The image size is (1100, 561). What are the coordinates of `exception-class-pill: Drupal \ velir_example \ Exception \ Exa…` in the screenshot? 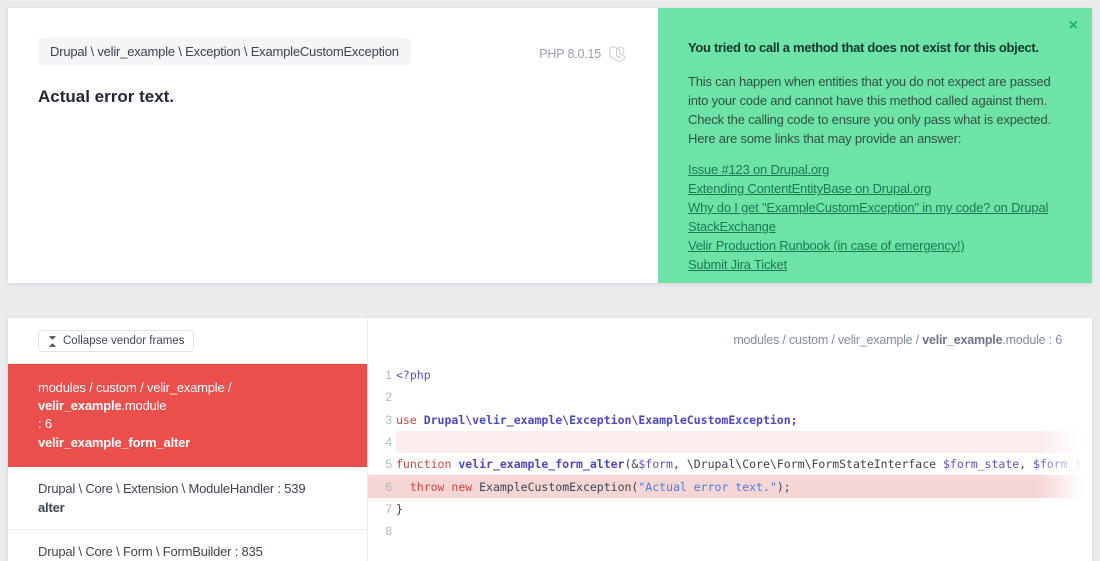 It's located at (224, 51).